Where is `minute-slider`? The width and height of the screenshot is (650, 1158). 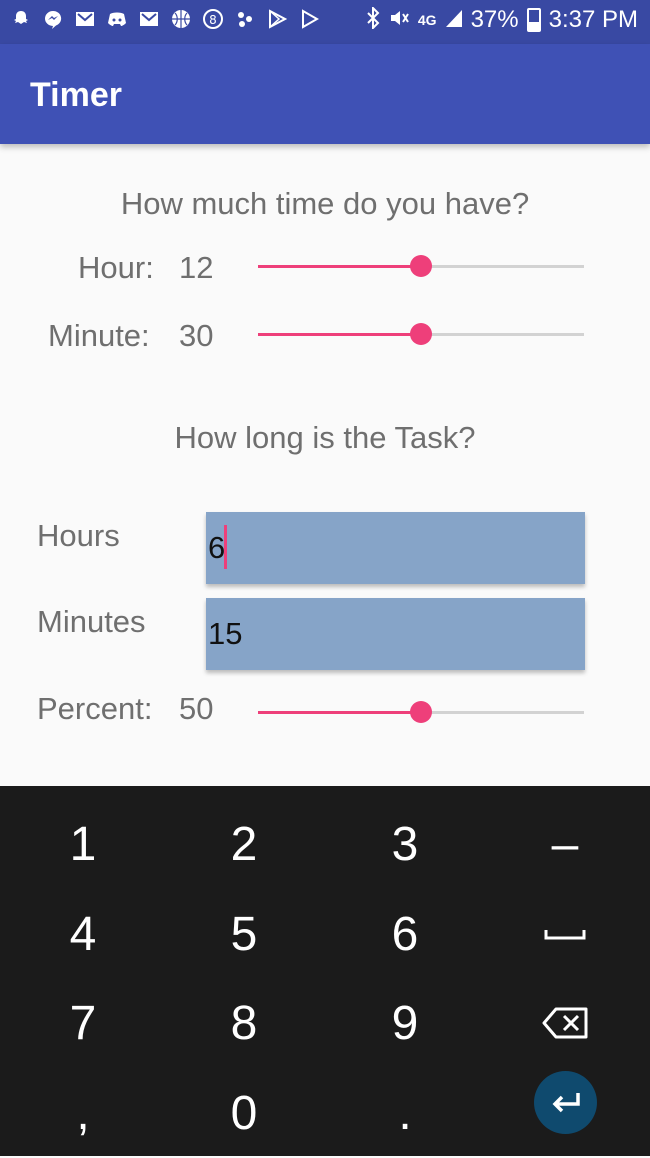
minute-slider is located at coordinates (421, 334).